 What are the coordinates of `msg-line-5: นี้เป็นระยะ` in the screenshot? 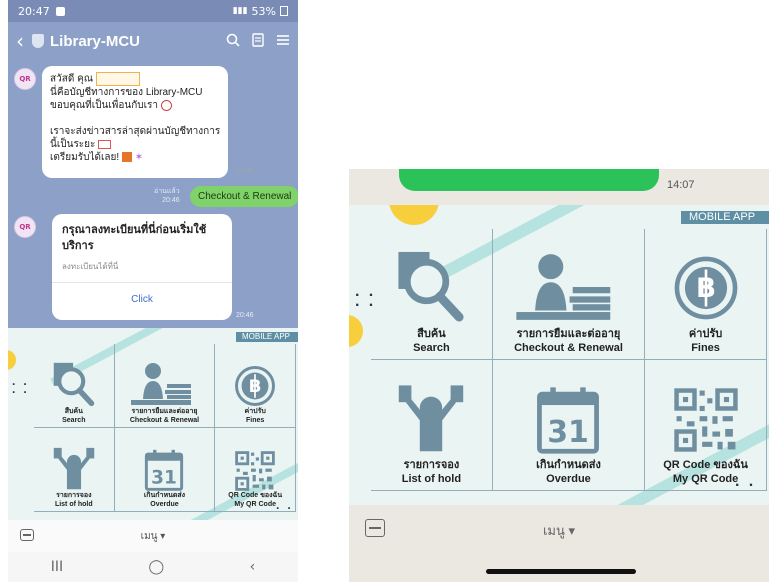 It's located at (73, 144).